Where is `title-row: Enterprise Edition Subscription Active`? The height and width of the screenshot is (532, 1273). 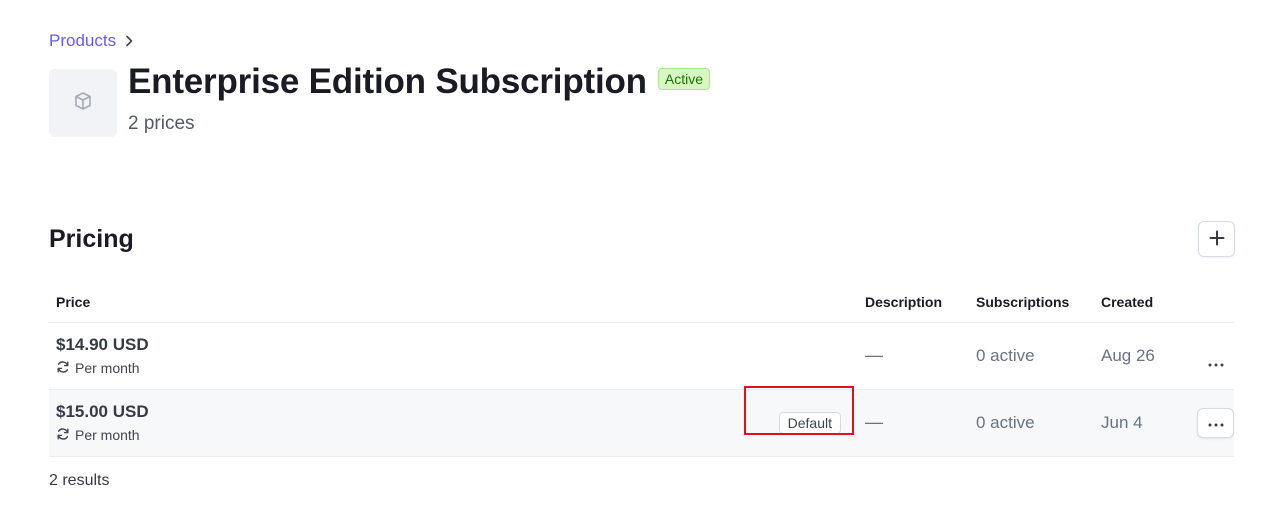
title-row: Enterprise Edition Subscription Active is located at coordinates (419, 82).